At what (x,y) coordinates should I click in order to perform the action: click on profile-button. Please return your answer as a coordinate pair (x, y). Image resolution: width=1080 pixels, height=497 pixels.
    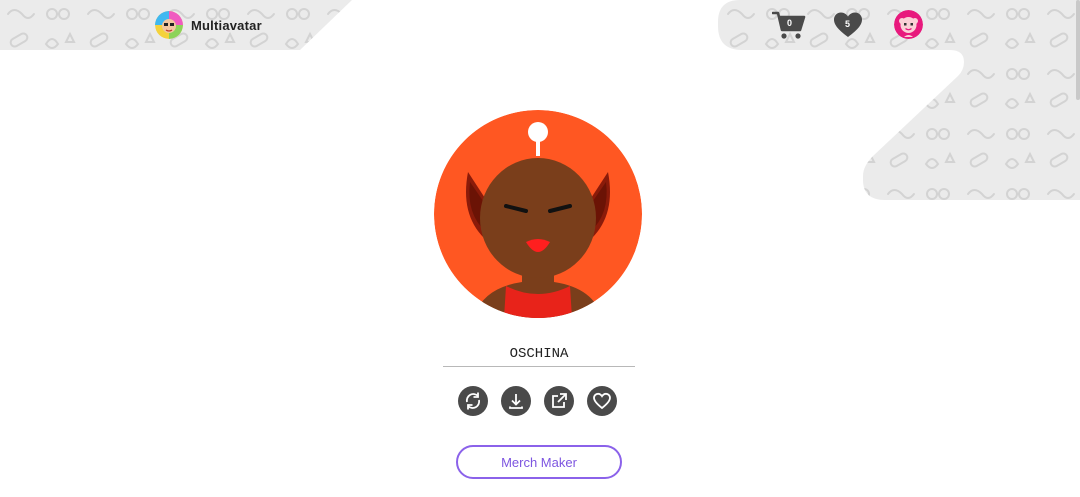
    Looking at the image, I should click on (908, 24).